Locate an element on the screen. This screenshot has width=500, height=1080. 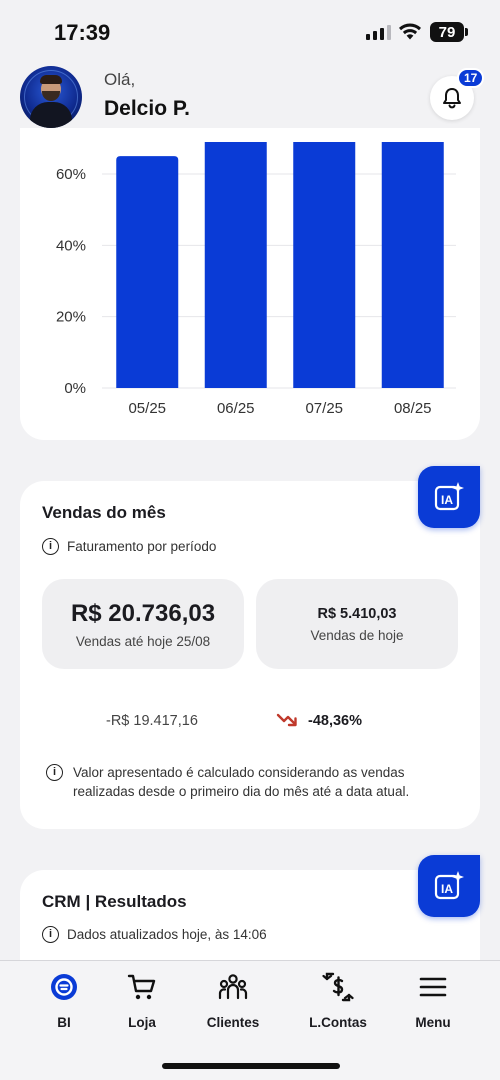
nav-item-loja: Loja is located at coordinates (142, 1000).